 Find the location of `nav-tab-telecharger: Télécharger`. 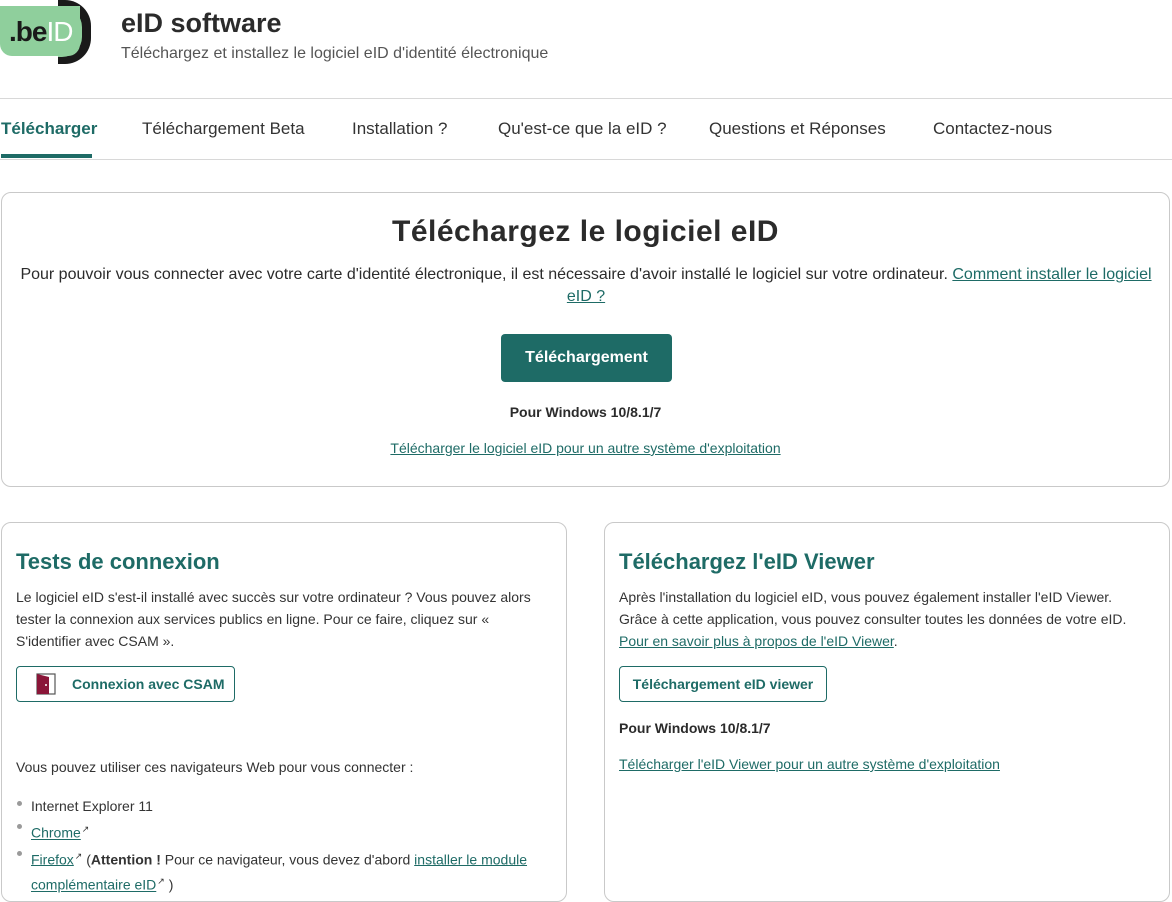

nav-tab-telecharger: Télécharger is located at coordinates (49, 129).